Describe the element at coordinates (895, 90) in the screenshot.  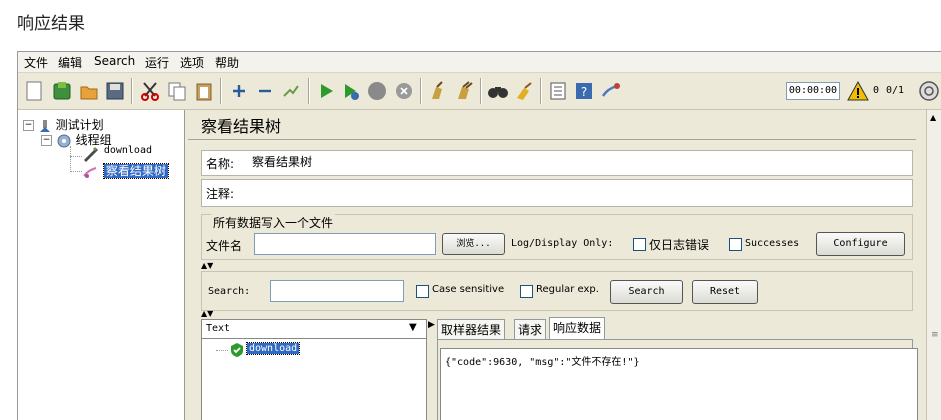
I see `active-threads: 0/1` at that location.